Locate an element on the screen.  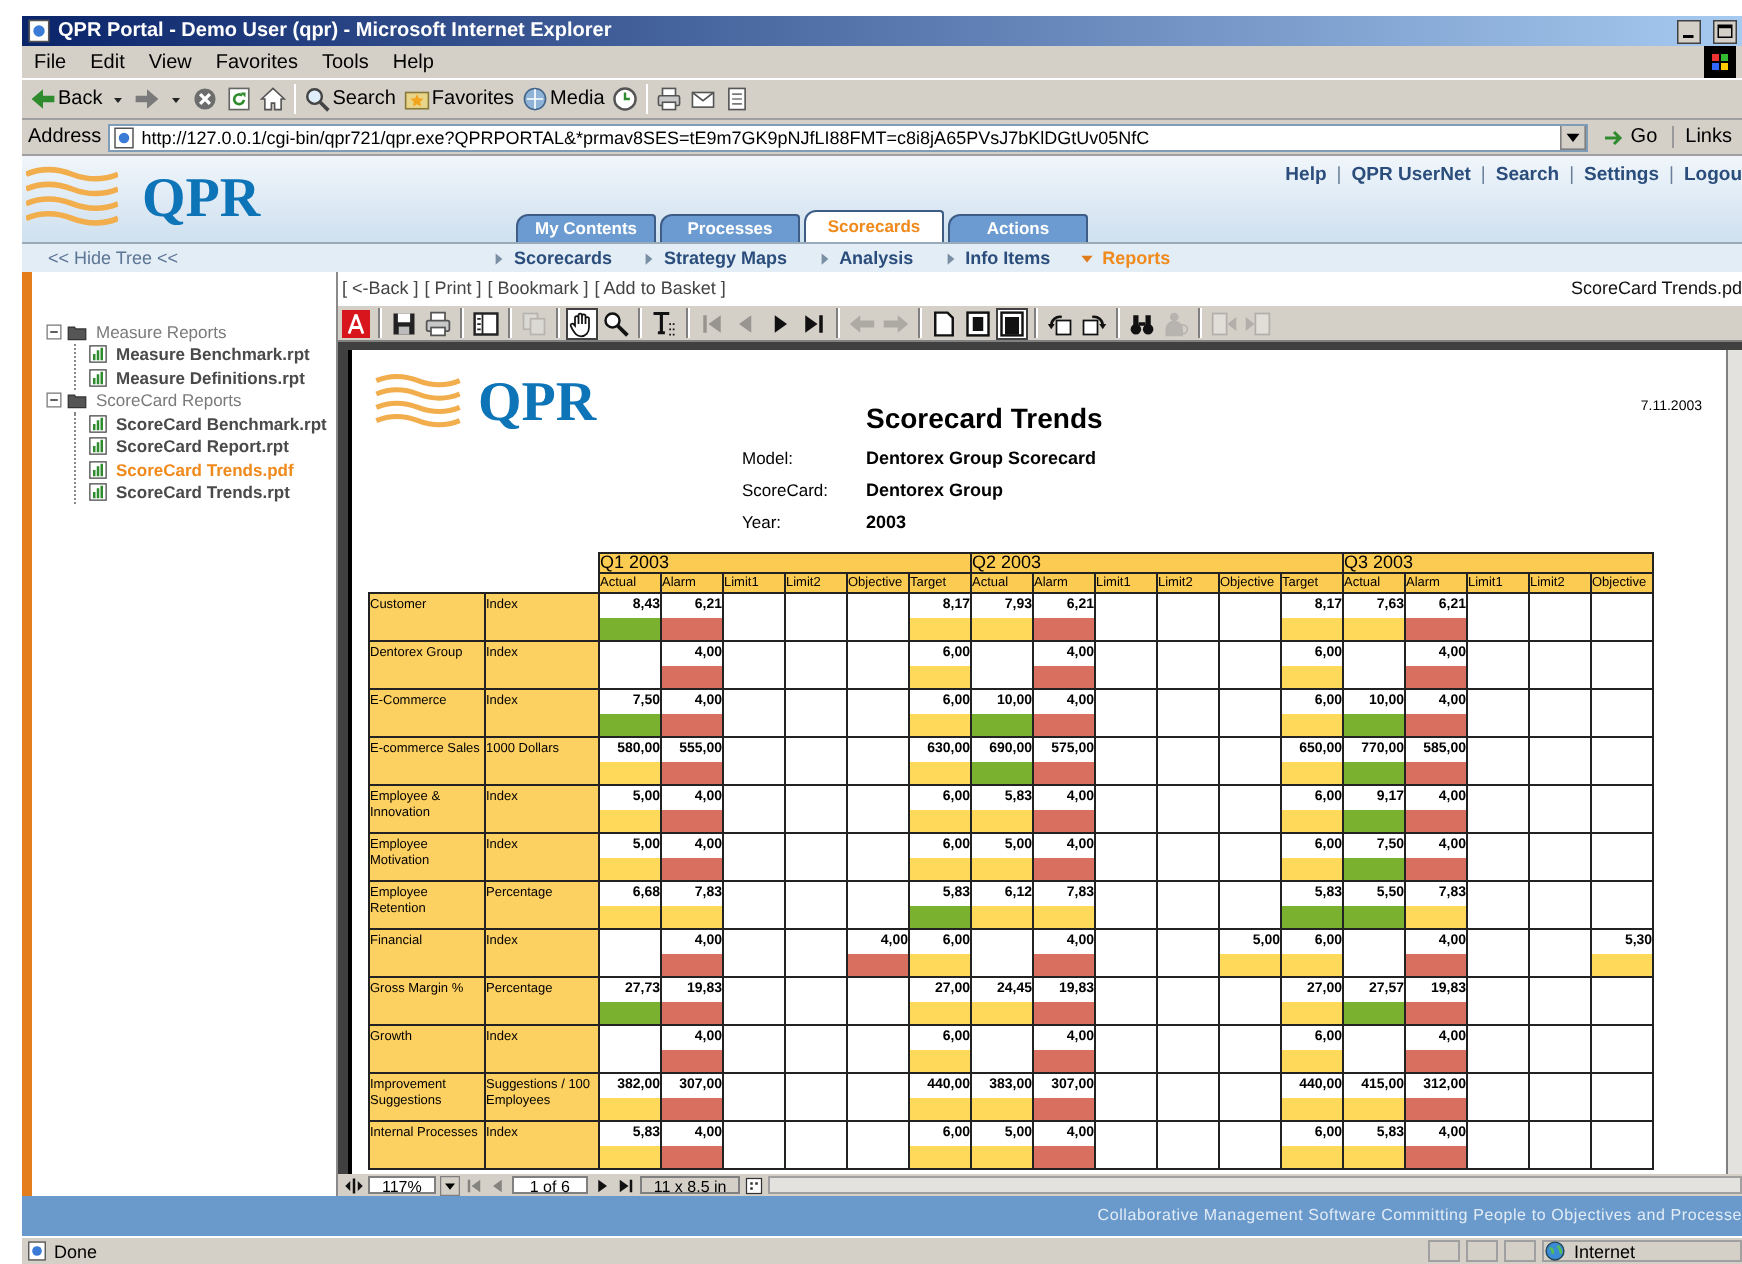
zoom-icon is located at coordinates (616, 323).